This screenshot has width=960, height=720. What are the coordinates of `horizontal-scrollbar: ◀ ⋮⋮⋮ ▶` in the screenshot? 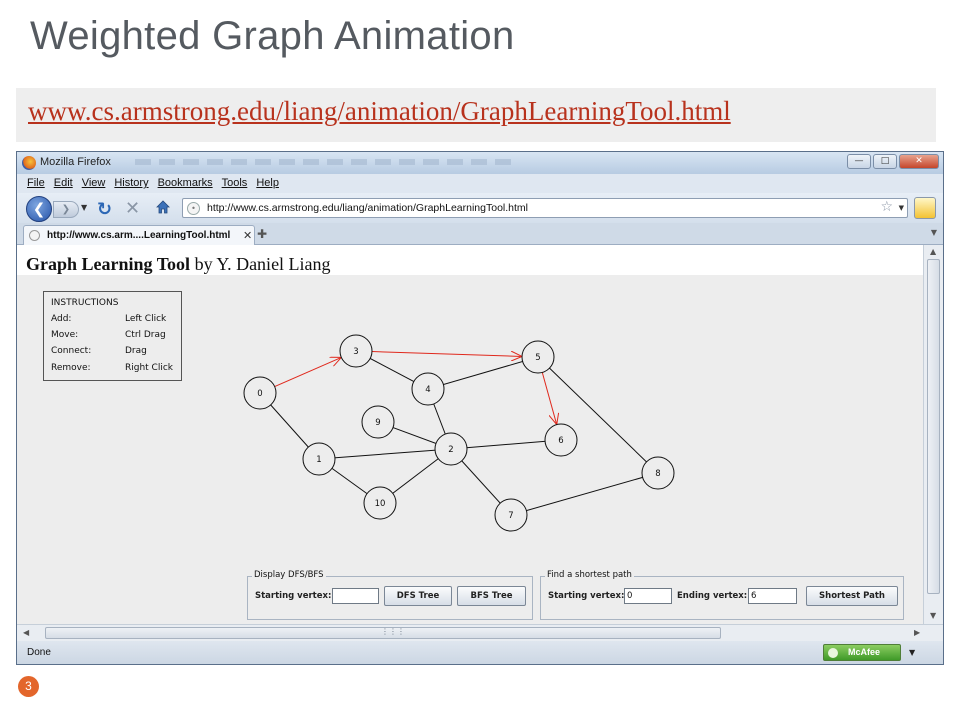 It's located at (480, 632).